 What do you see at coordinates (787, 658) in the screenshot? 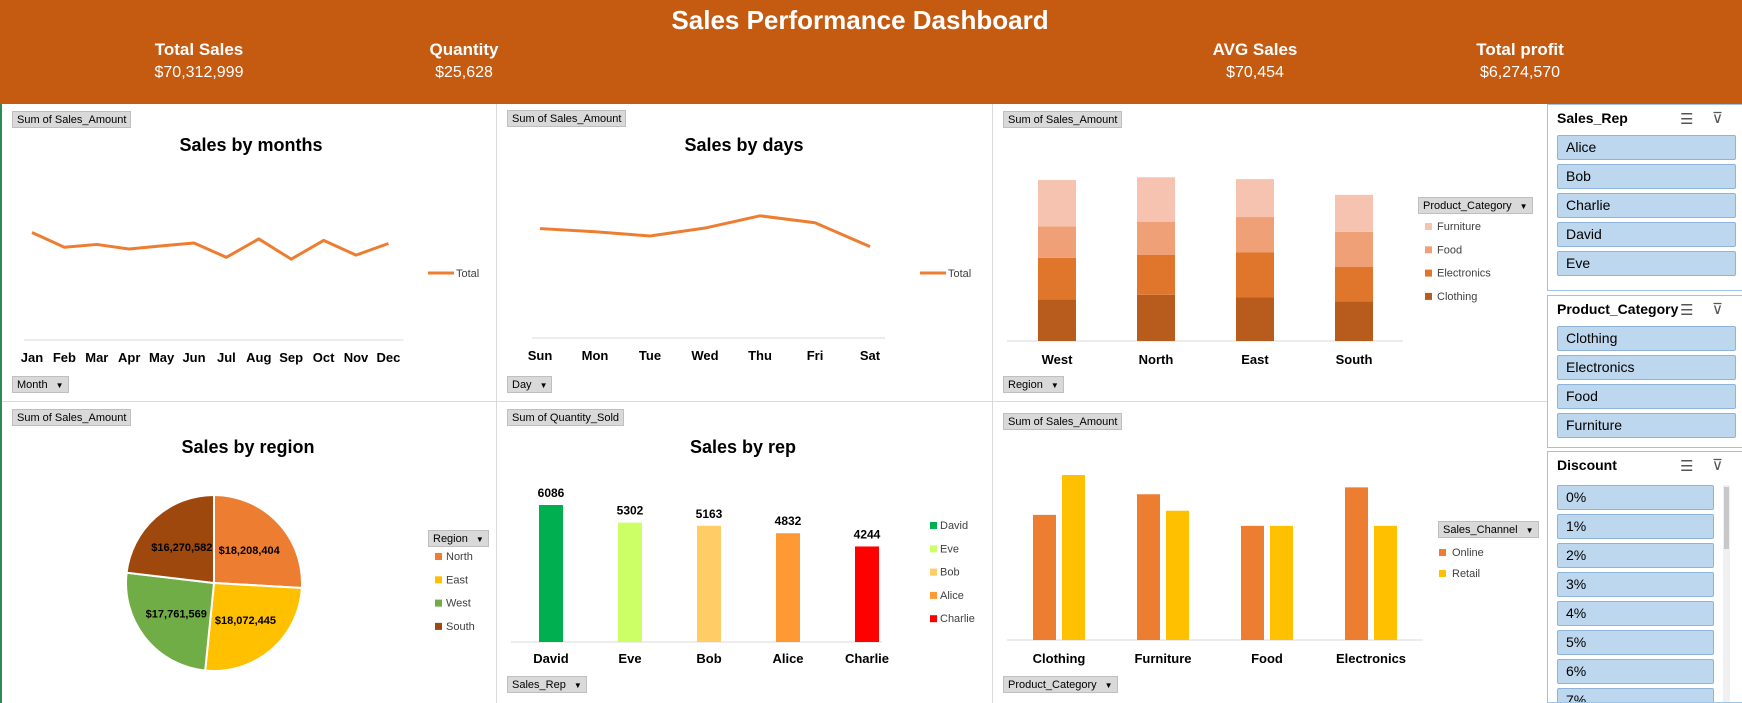
I see `x-tick-label: Alice` at bounding box center [787, 658].